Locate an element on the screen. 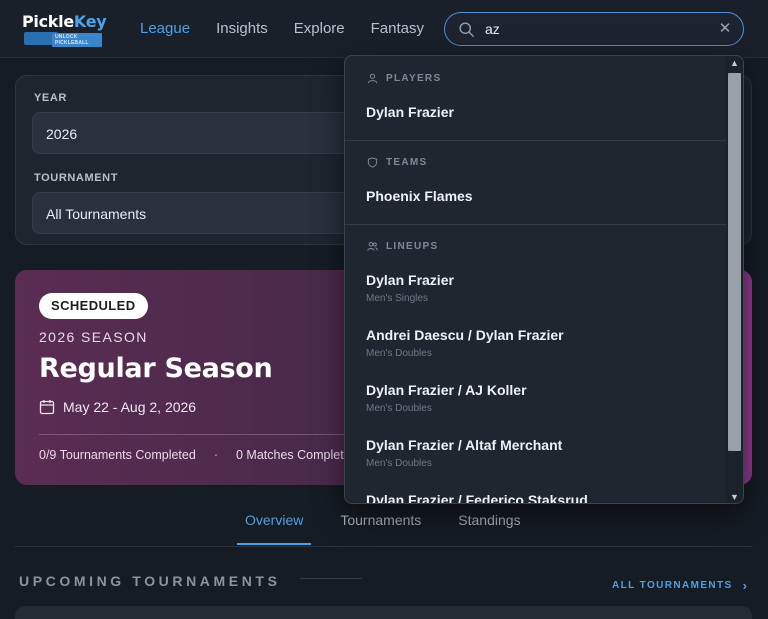 The height and width of the screenshot is (619, 768). pickleкey-logo: PickleKey UNLOCK PICKLEBALL is located at coordinates (64, 29).